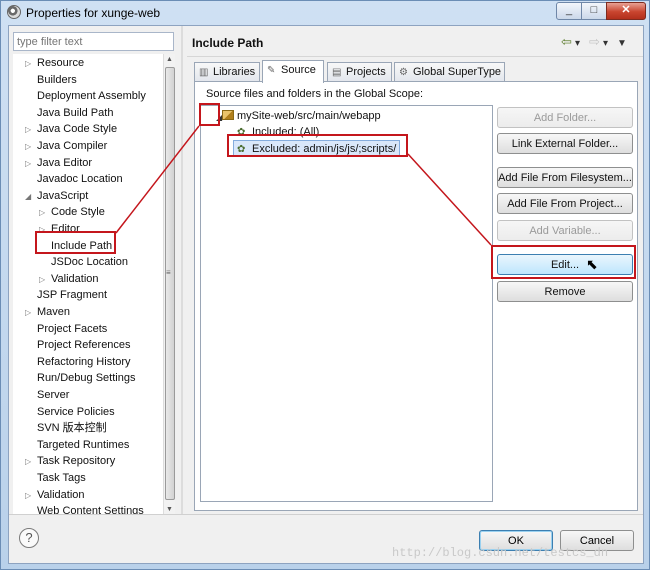 This screenshot has width=650, height=570. I want to click on tree-item: Project Facets, so click(67, 329).